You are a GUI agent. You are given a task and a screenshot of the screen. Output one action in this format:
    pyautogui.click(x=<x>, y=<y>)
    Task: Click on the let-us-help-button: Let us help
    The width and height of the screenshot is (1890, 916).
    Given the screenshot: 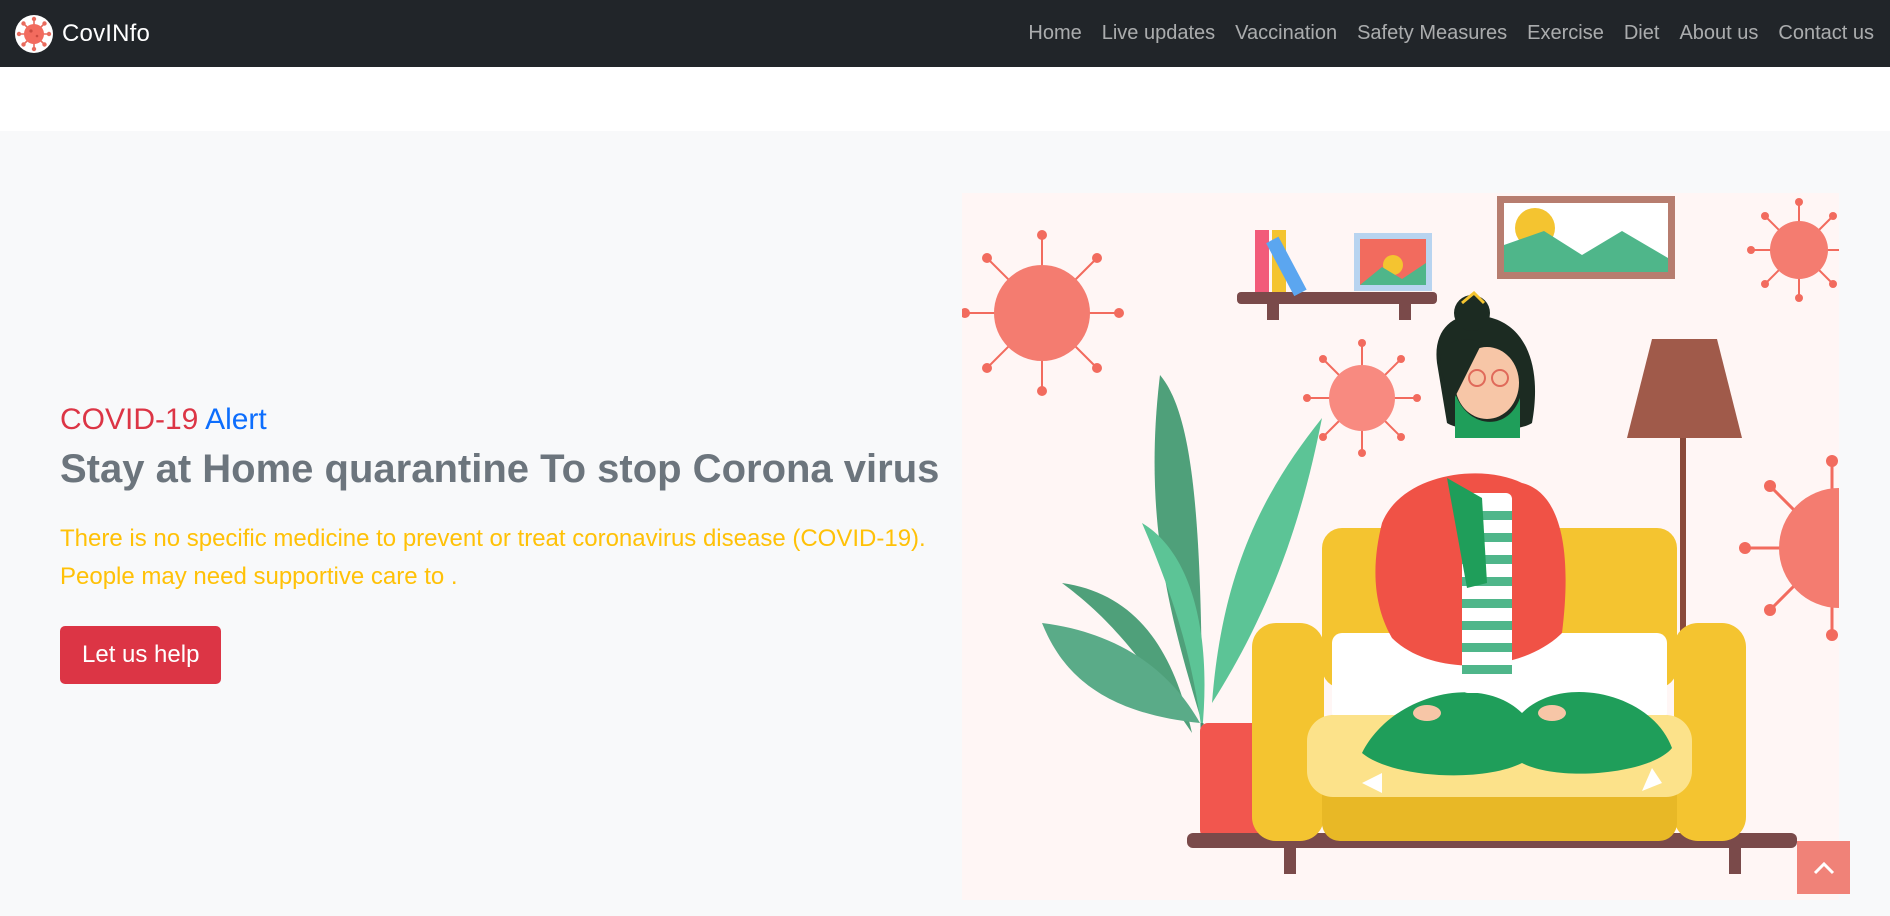 What is the action you would take?
    pyautogui.click(x=141, y=655)
    